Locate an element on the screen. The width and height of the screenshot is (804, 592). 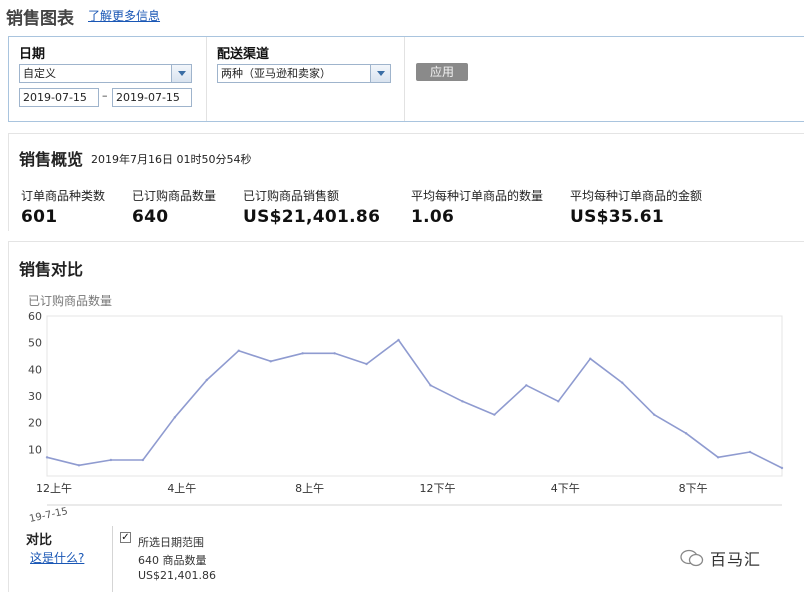
x-tick-label: 12下午 is located at coordinates (437, 488).